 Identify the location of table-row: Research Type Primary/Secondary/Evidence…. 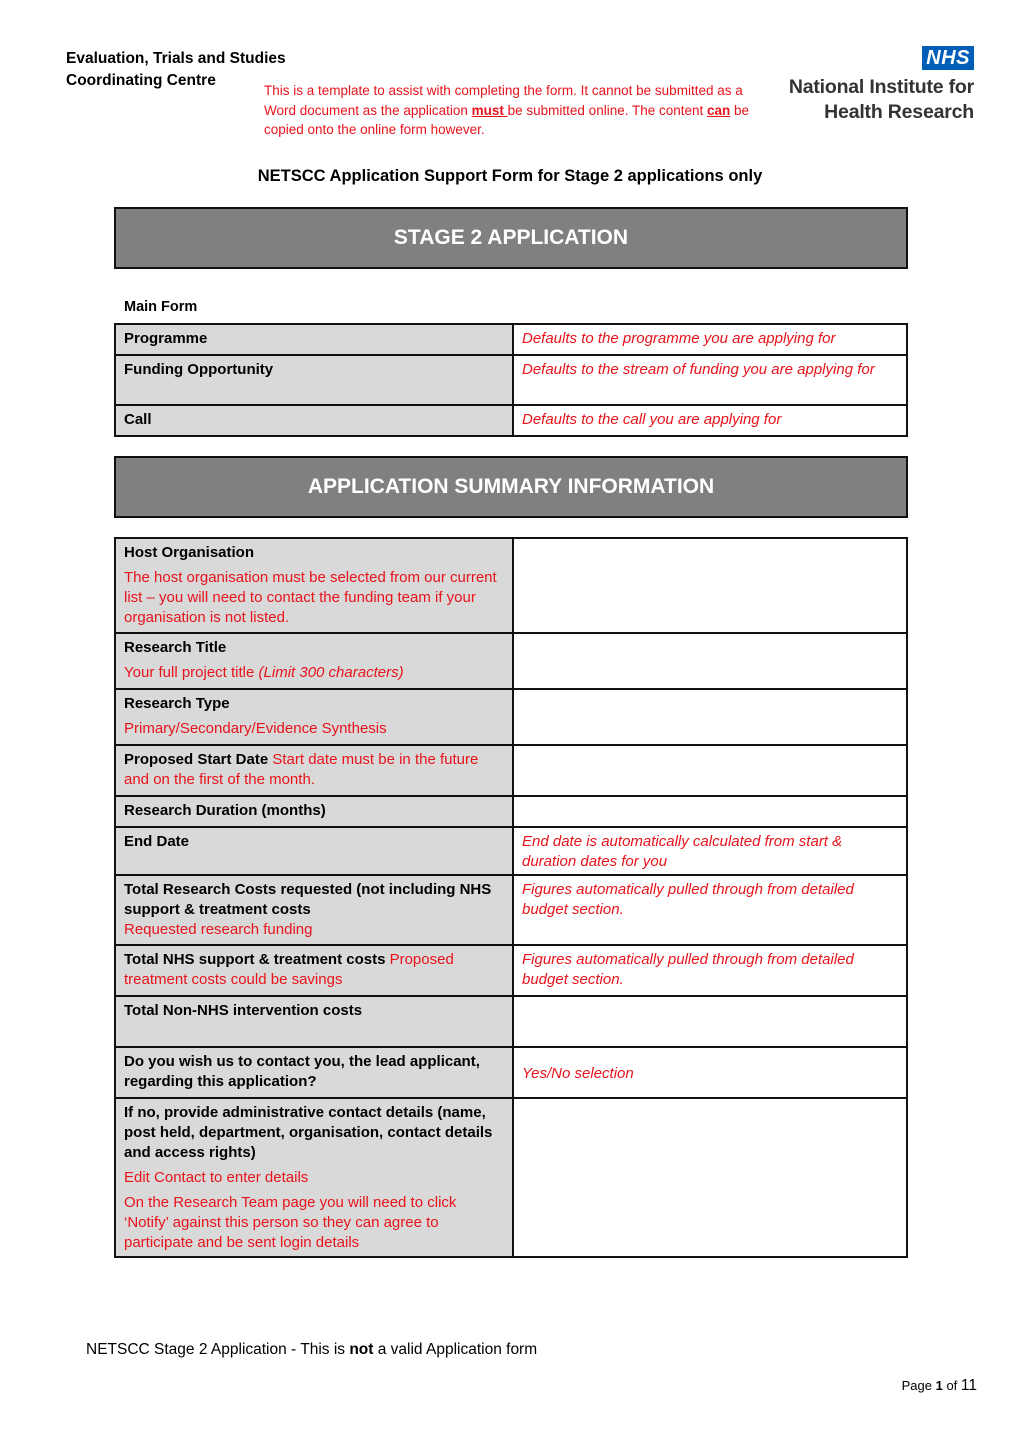
(511, 717).